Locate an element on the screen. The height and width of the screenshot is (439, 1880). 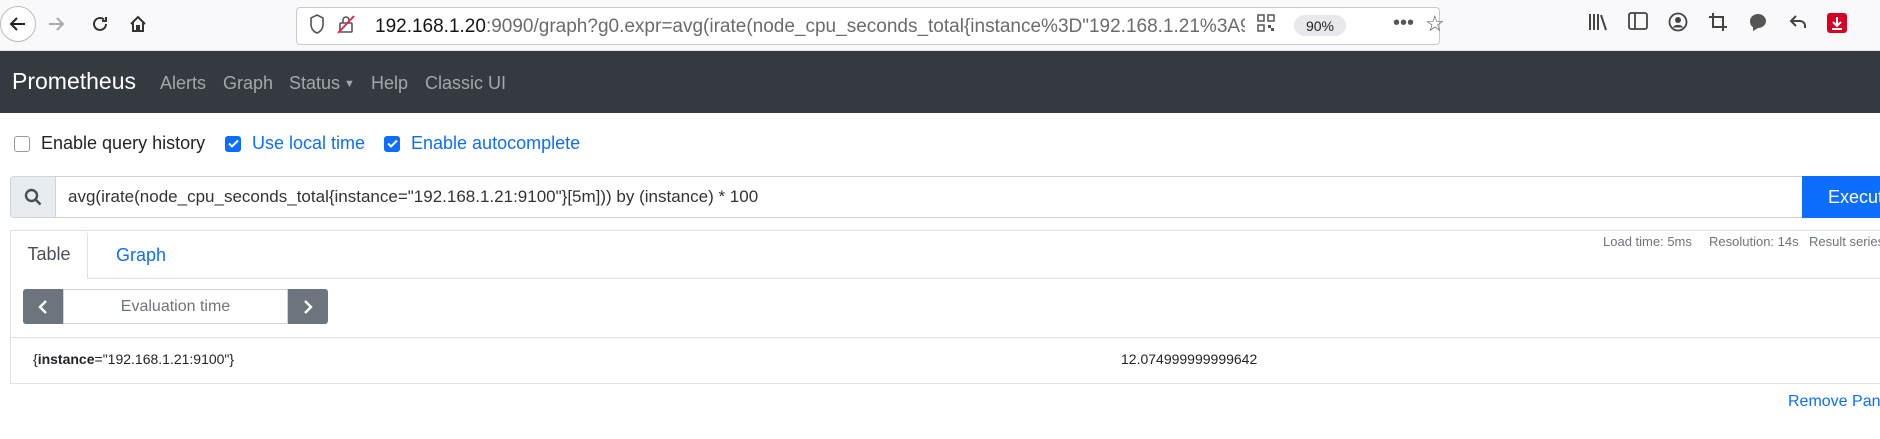
query-history-label: Enable query history is located at coordinates (123, 143).